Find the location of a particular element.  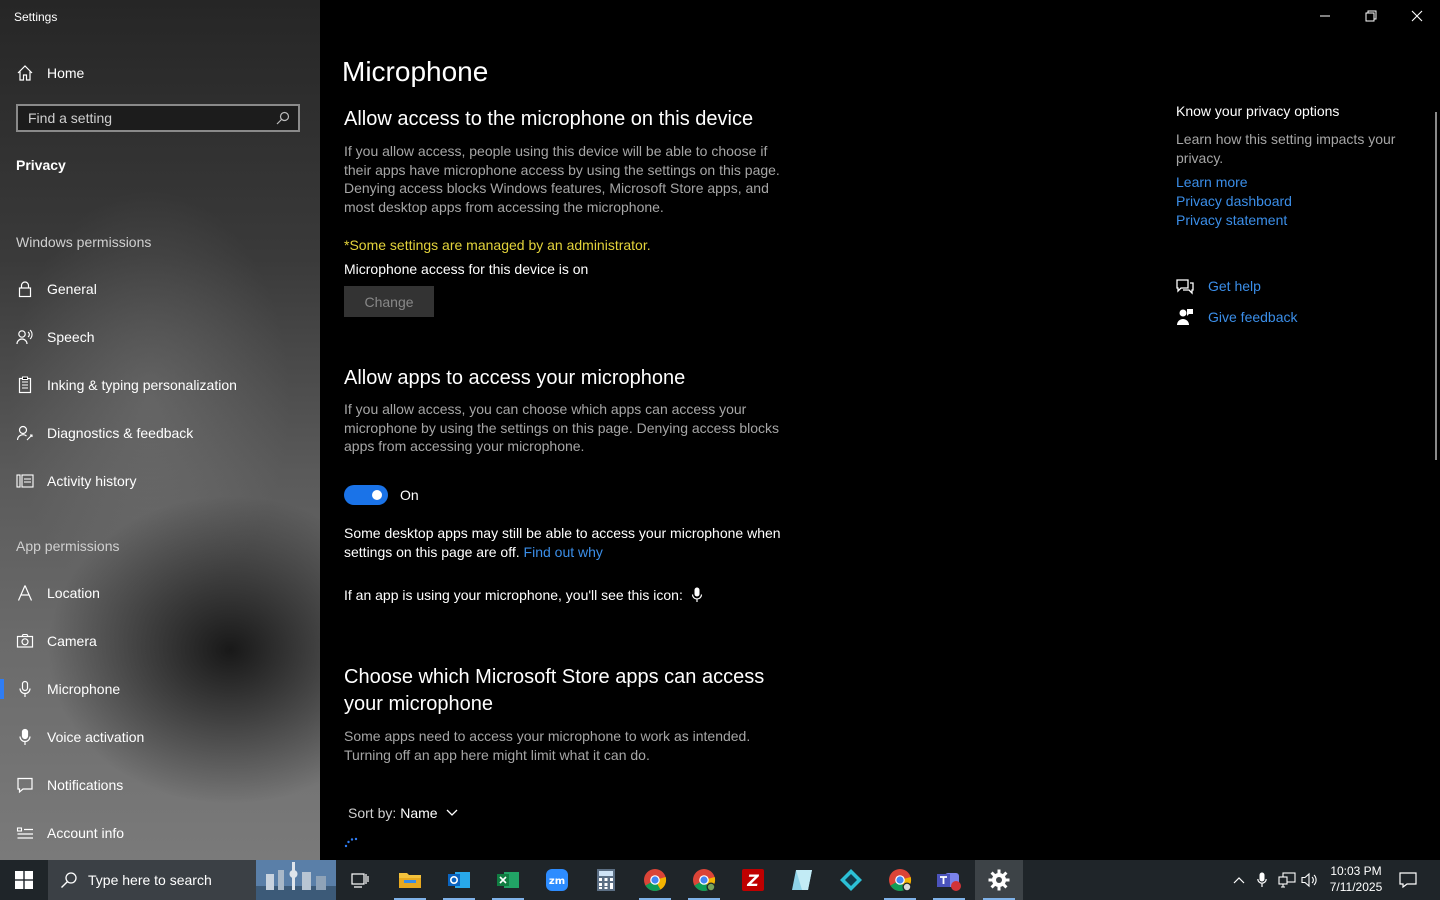

start-button is located at coordinates (24, 880).